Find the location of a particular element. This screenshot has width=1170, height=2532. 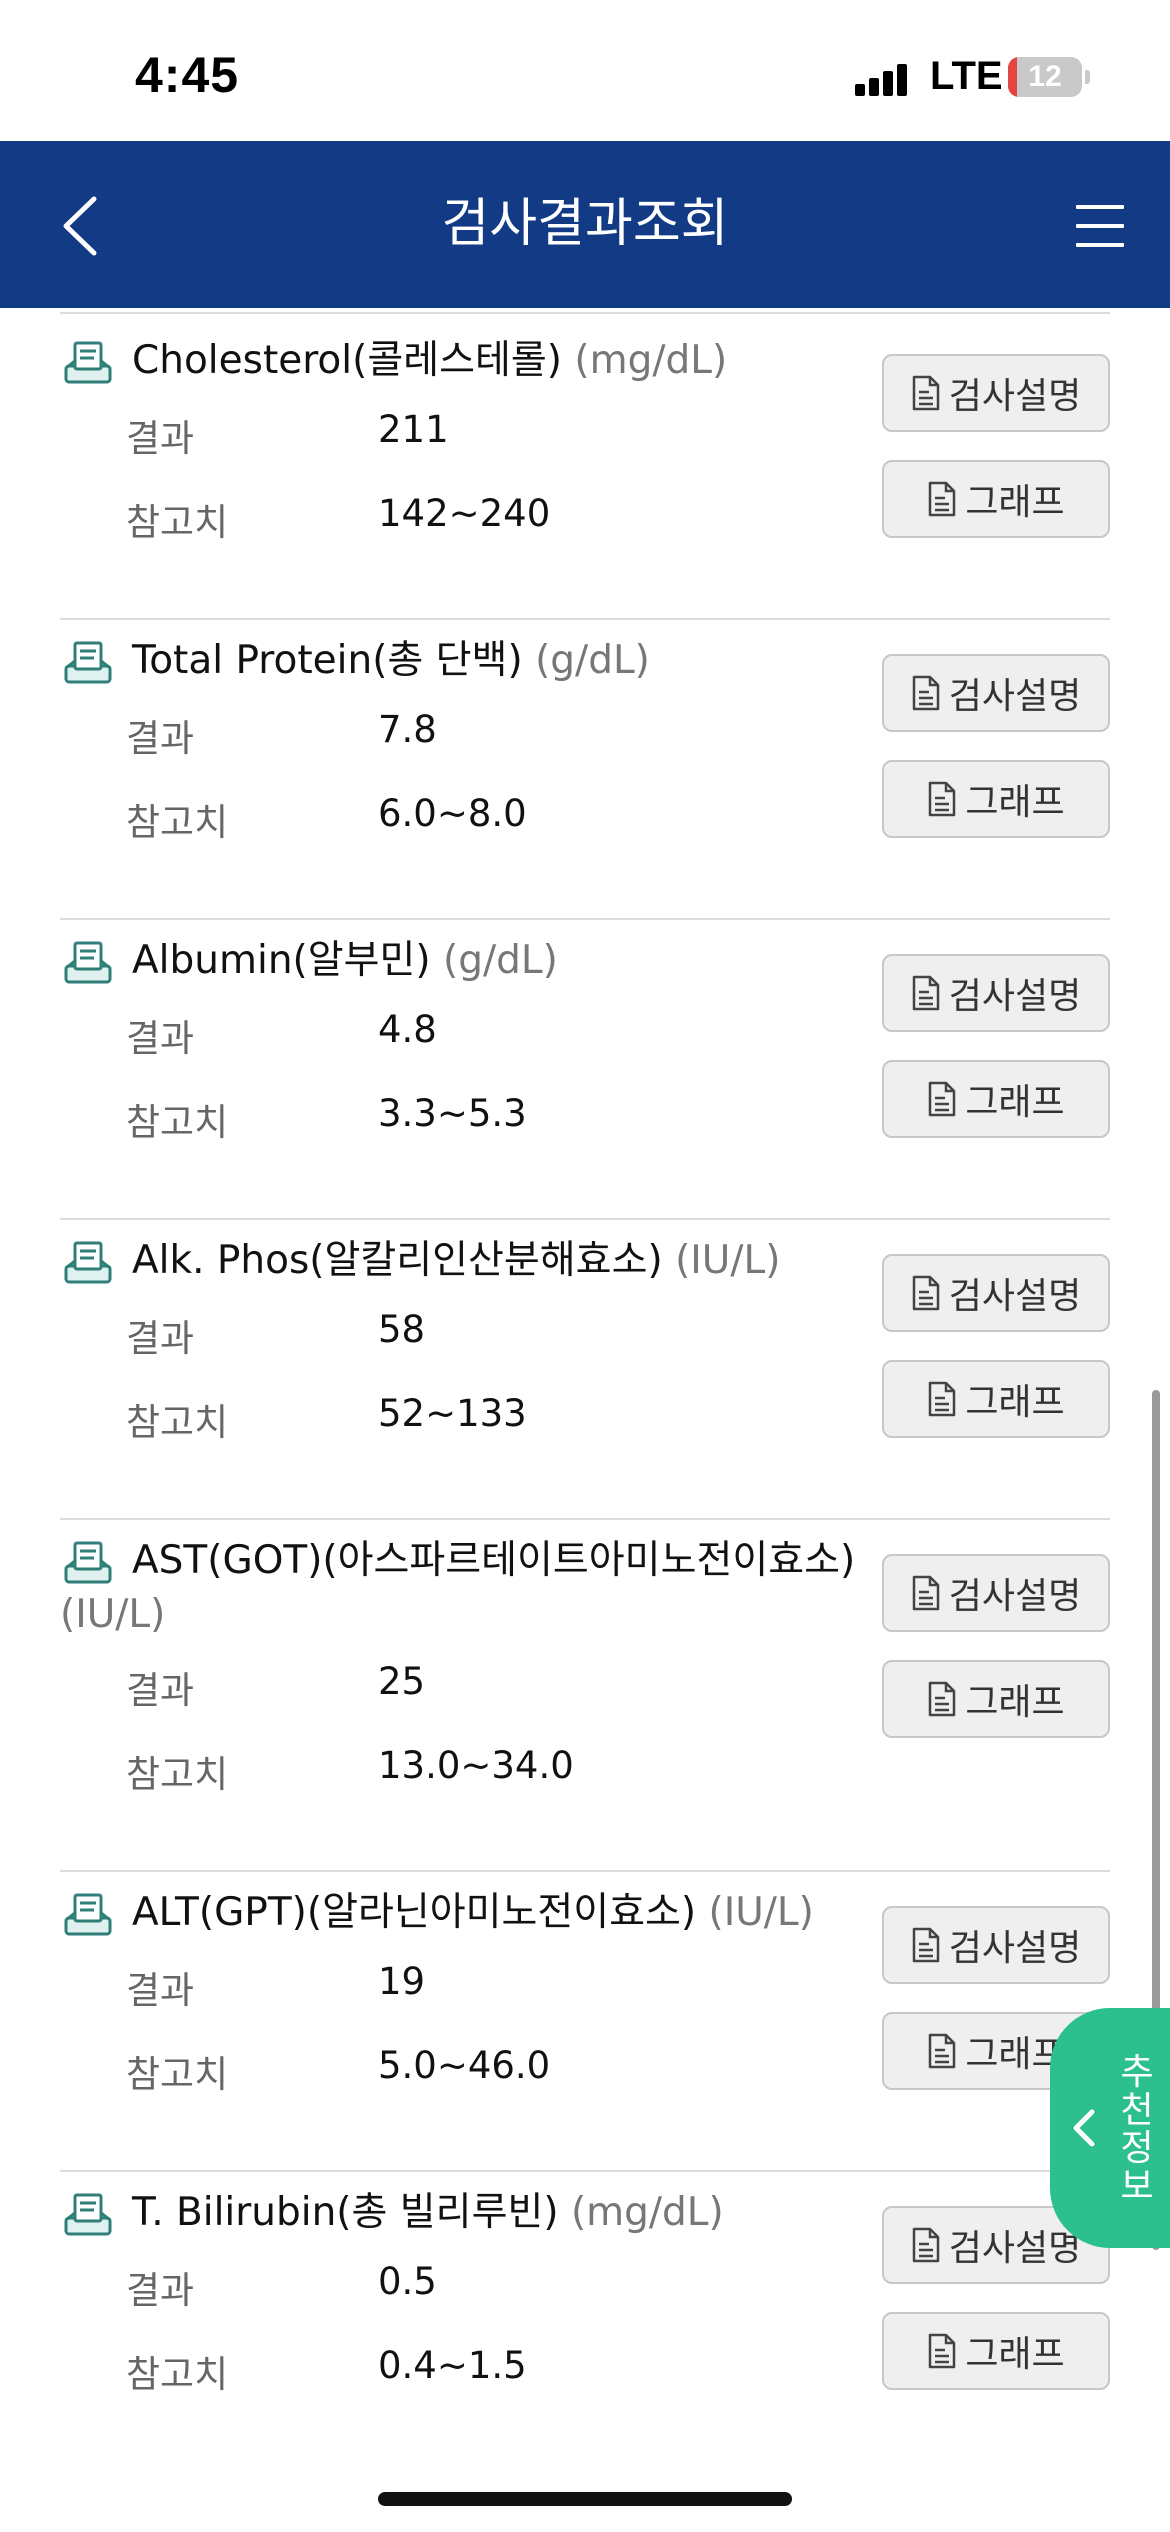

test-name: AST(GOT)(아스파르테이트아미노전이효소) (IU/L) is located at coordinates (460, 1588).